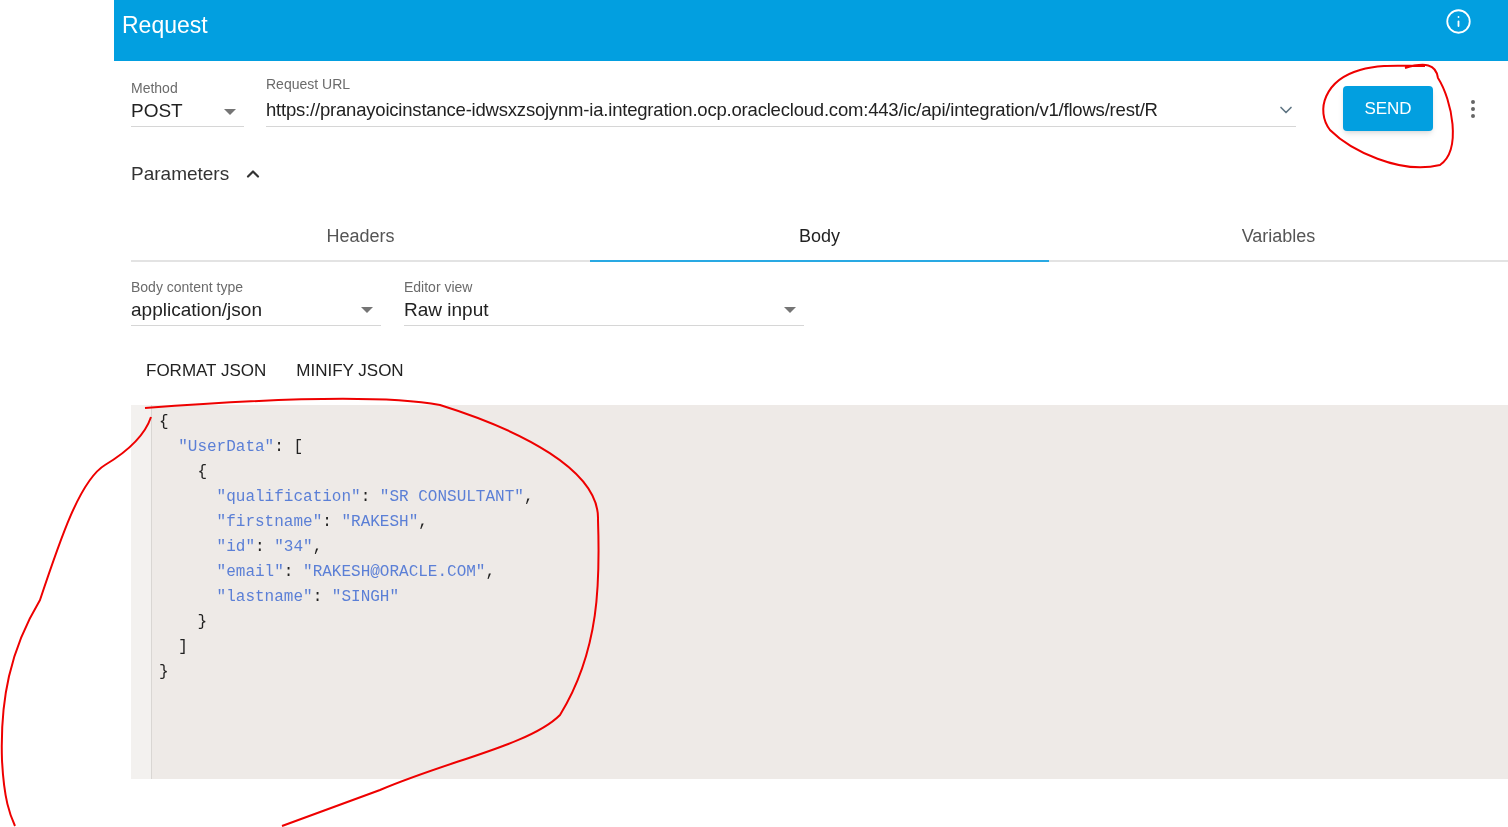 The height and width of the screenshot is (827, 1508). What do you see at coordinates (165, 25) in the screenshot?
I see `header-title: Request` at bounding box center [165, 25].